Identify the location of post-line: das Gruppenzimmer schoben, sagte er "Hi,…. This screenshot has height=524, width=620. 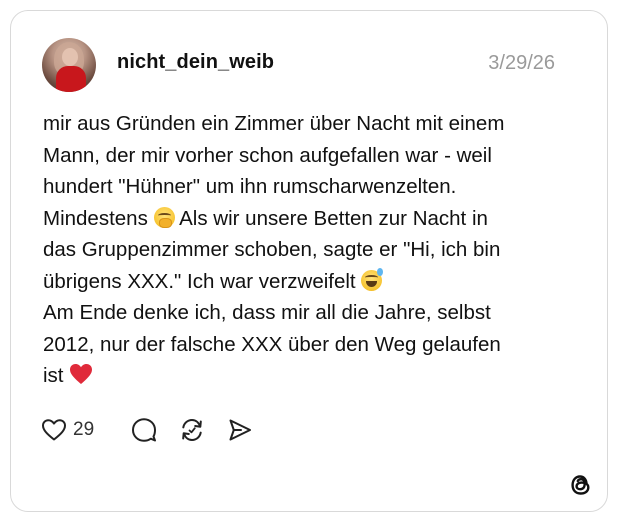
(272, 249).